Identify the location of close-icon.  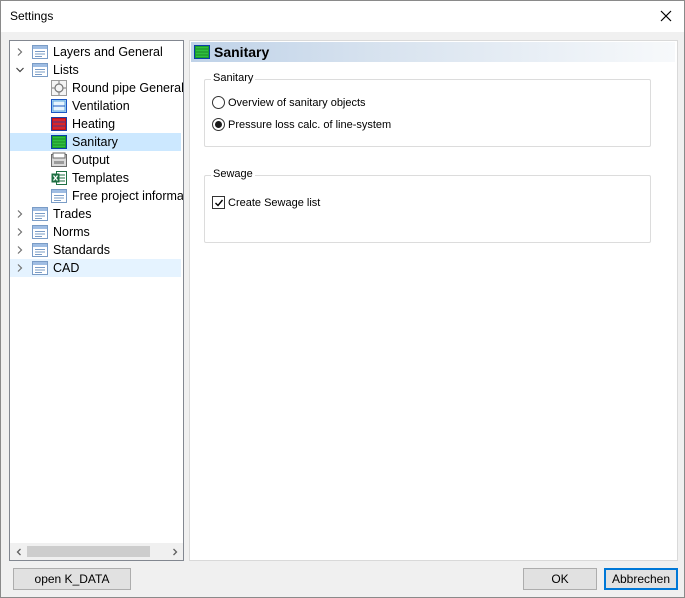
(666, 16).